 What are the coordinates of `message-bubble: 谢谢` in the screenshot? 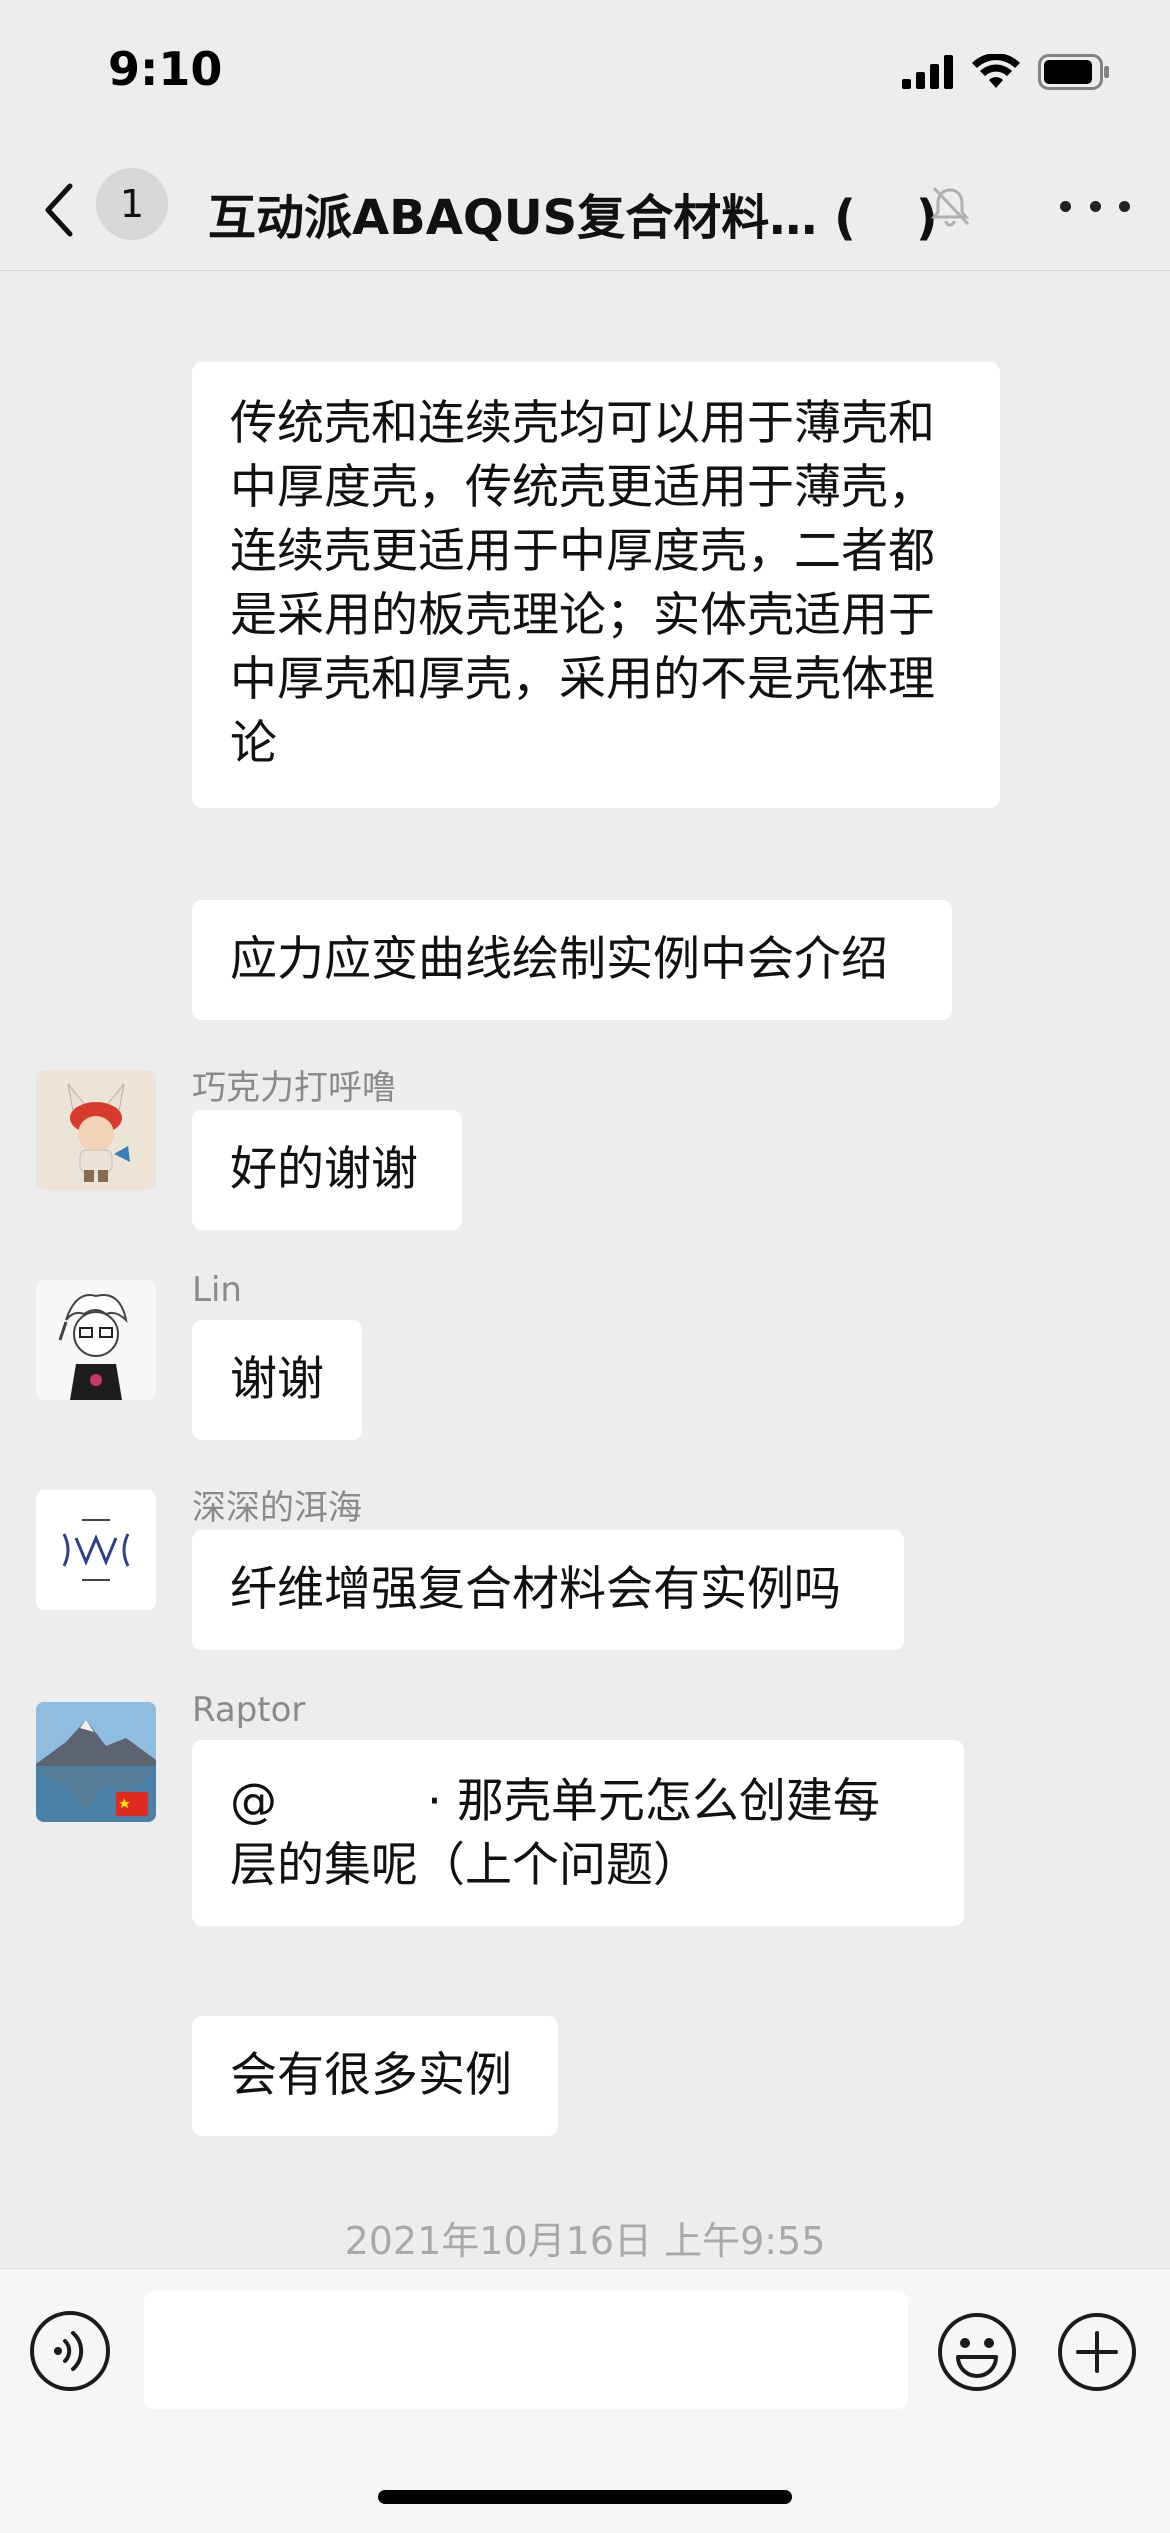 It's located at (277, 1380).